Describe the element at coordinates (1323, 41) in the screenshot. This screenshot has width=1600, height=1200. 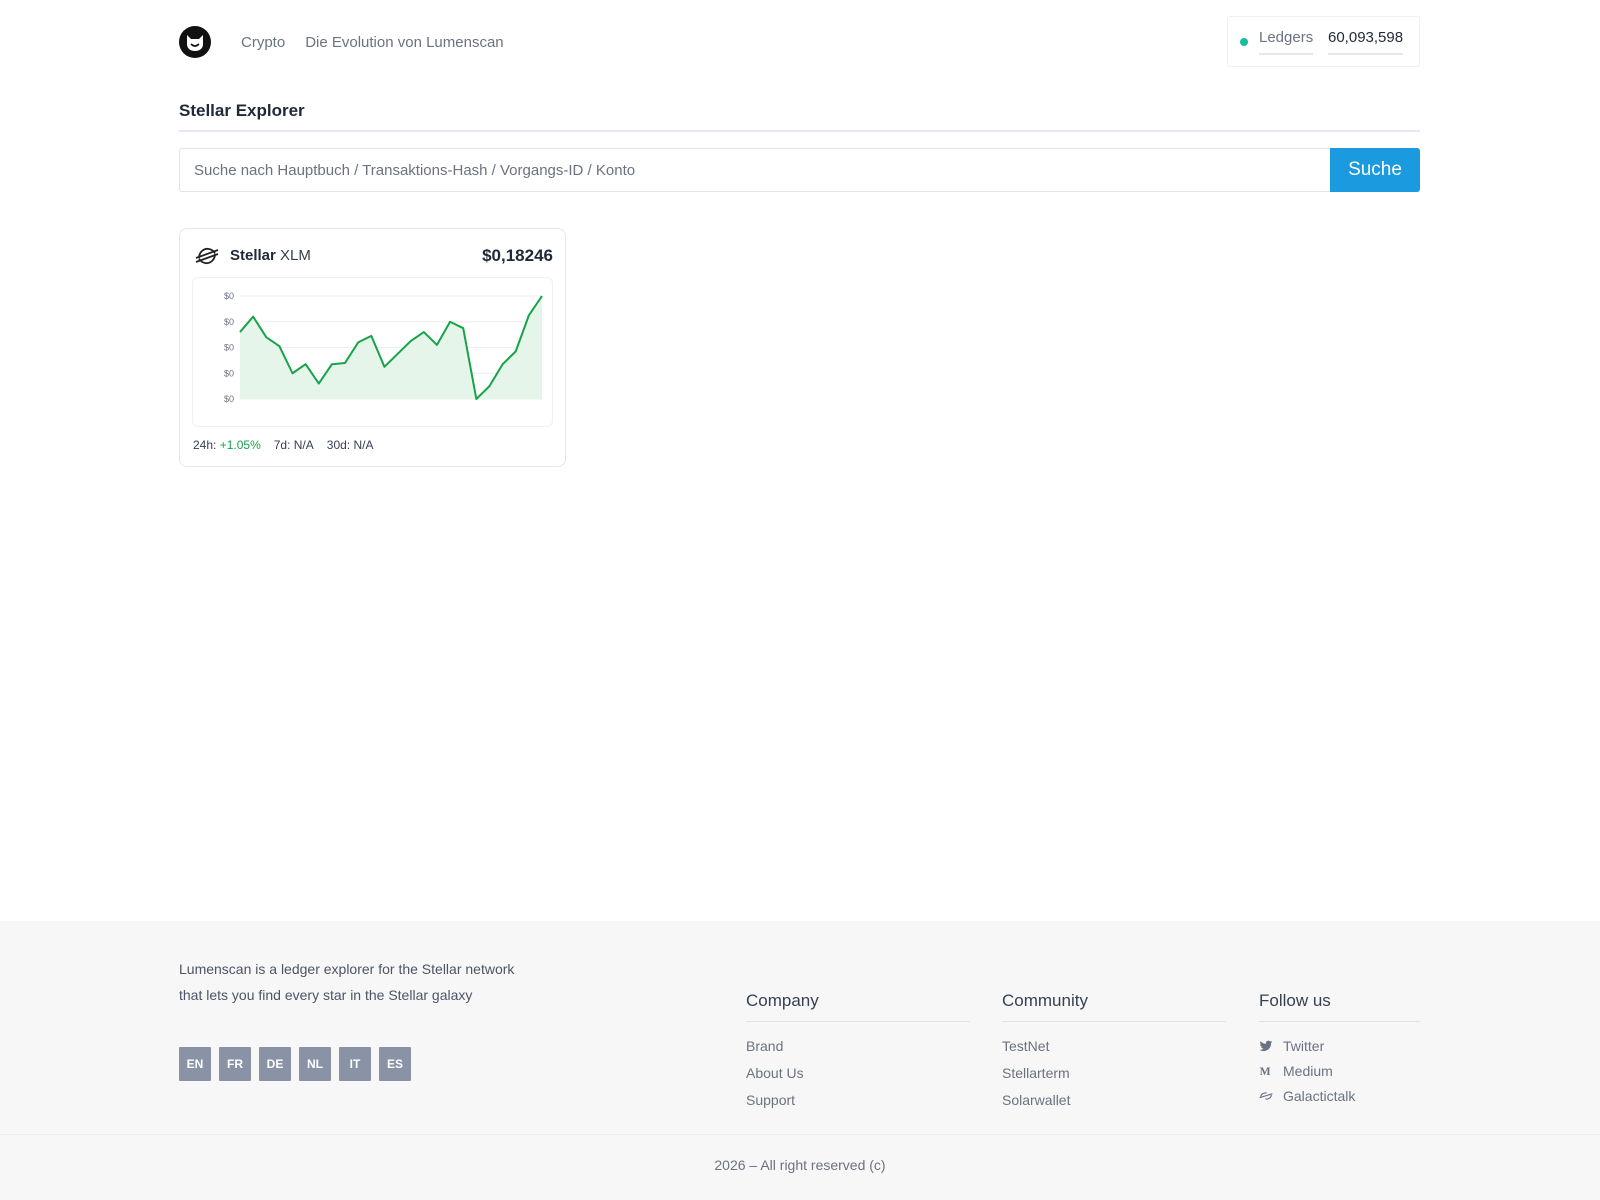
I see `ledger-counter: Ledgers 60,093,598` at that location.